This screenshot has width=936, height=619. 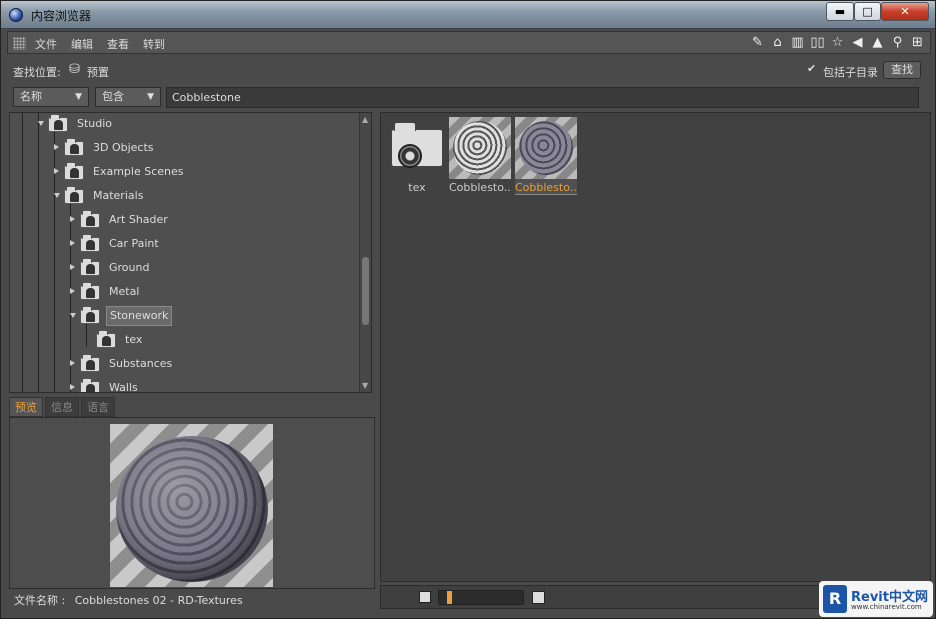 What do you see at coordinates (365, 252) in the screenshot?
I see `tree-scrollbar: ▲ ▼` at bounding box center [365, 252].